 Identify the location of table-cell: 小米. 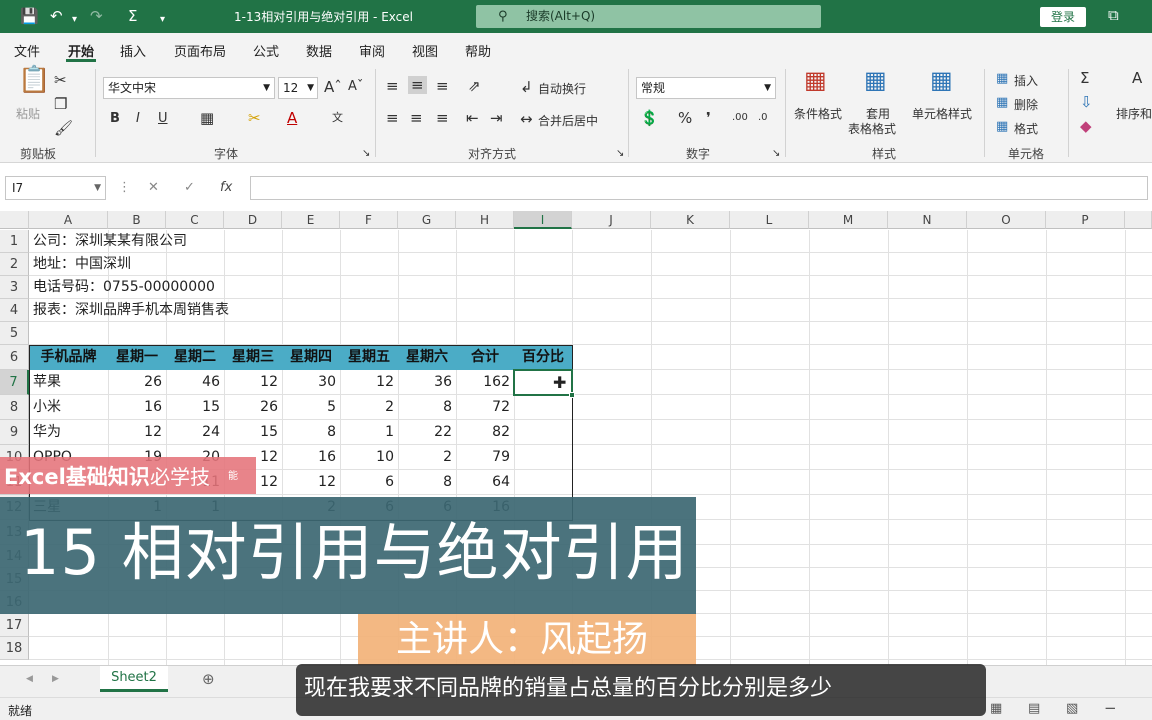
(68, 407).